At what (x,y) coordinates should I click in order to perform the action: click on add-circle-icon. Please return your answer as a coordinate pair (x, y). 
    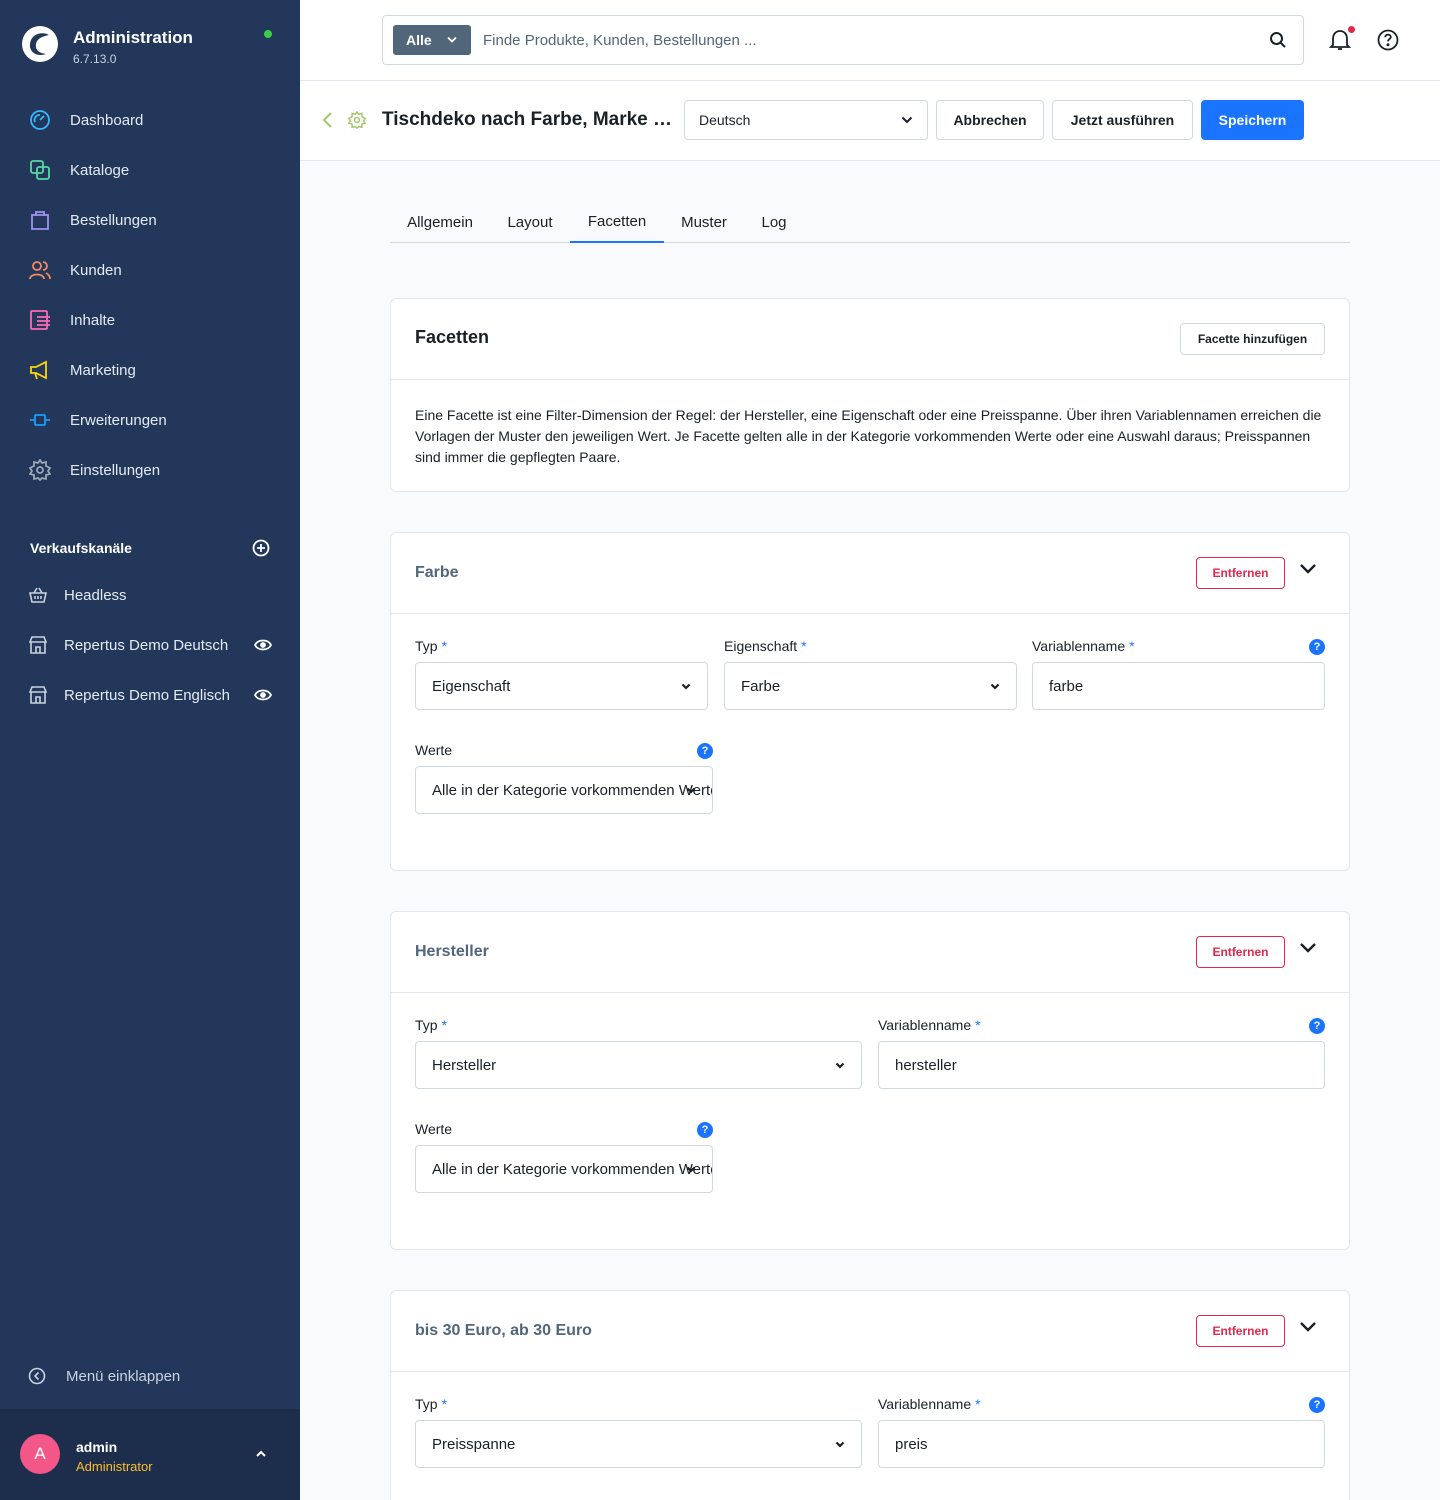
    Looking at the image, I should click on (261, 548).